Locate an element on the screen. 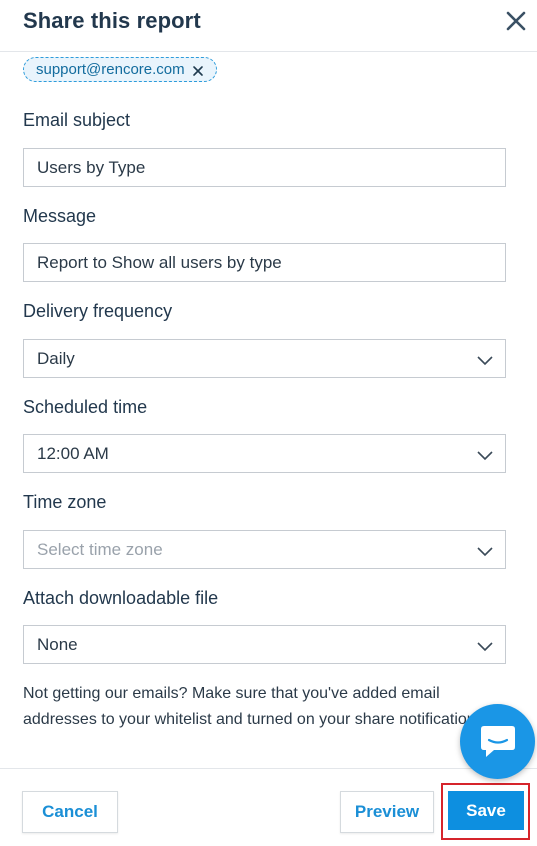 The image size is (537, 846). recipient-chip: support@rencore.com is located at coordinates (120, 69).